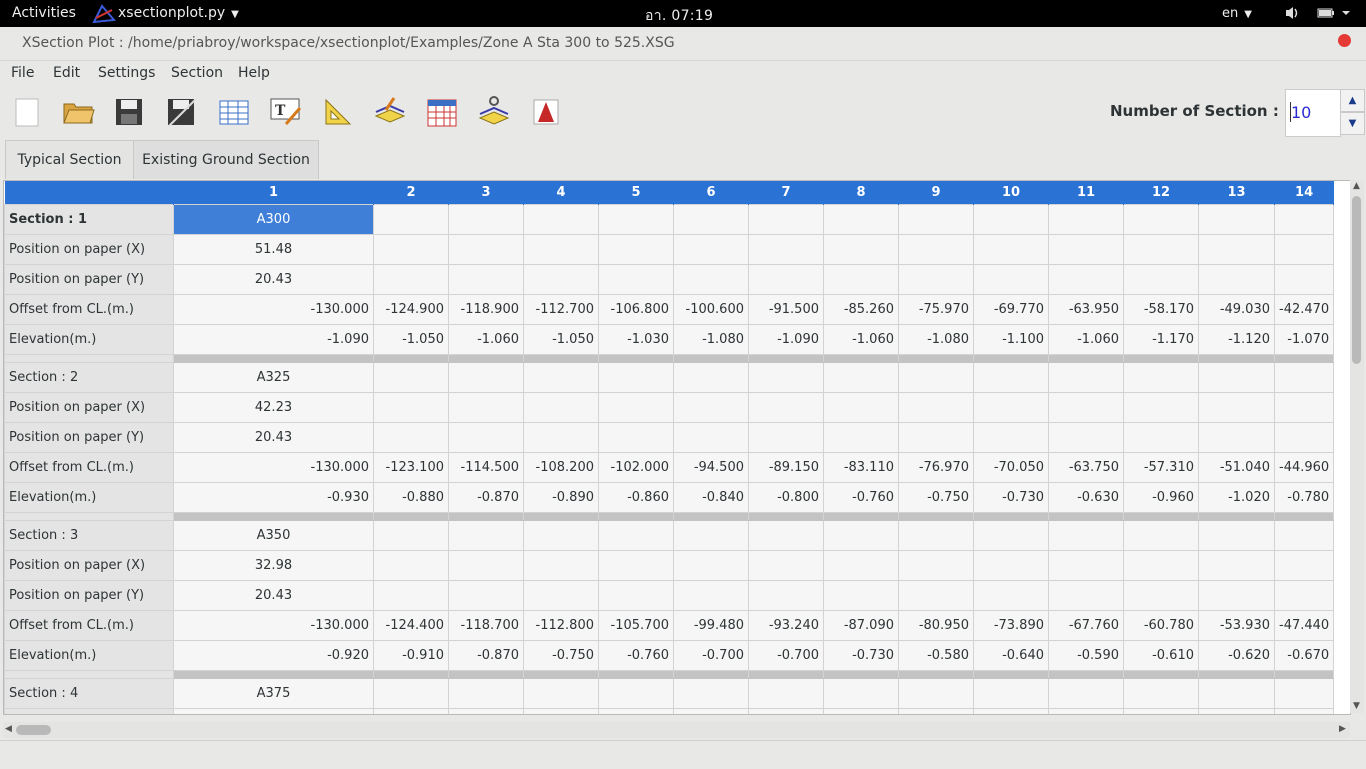  Describe the element at coordinates (89, 693) in the screenshot. I see `row-header: Section : 4` at that location.